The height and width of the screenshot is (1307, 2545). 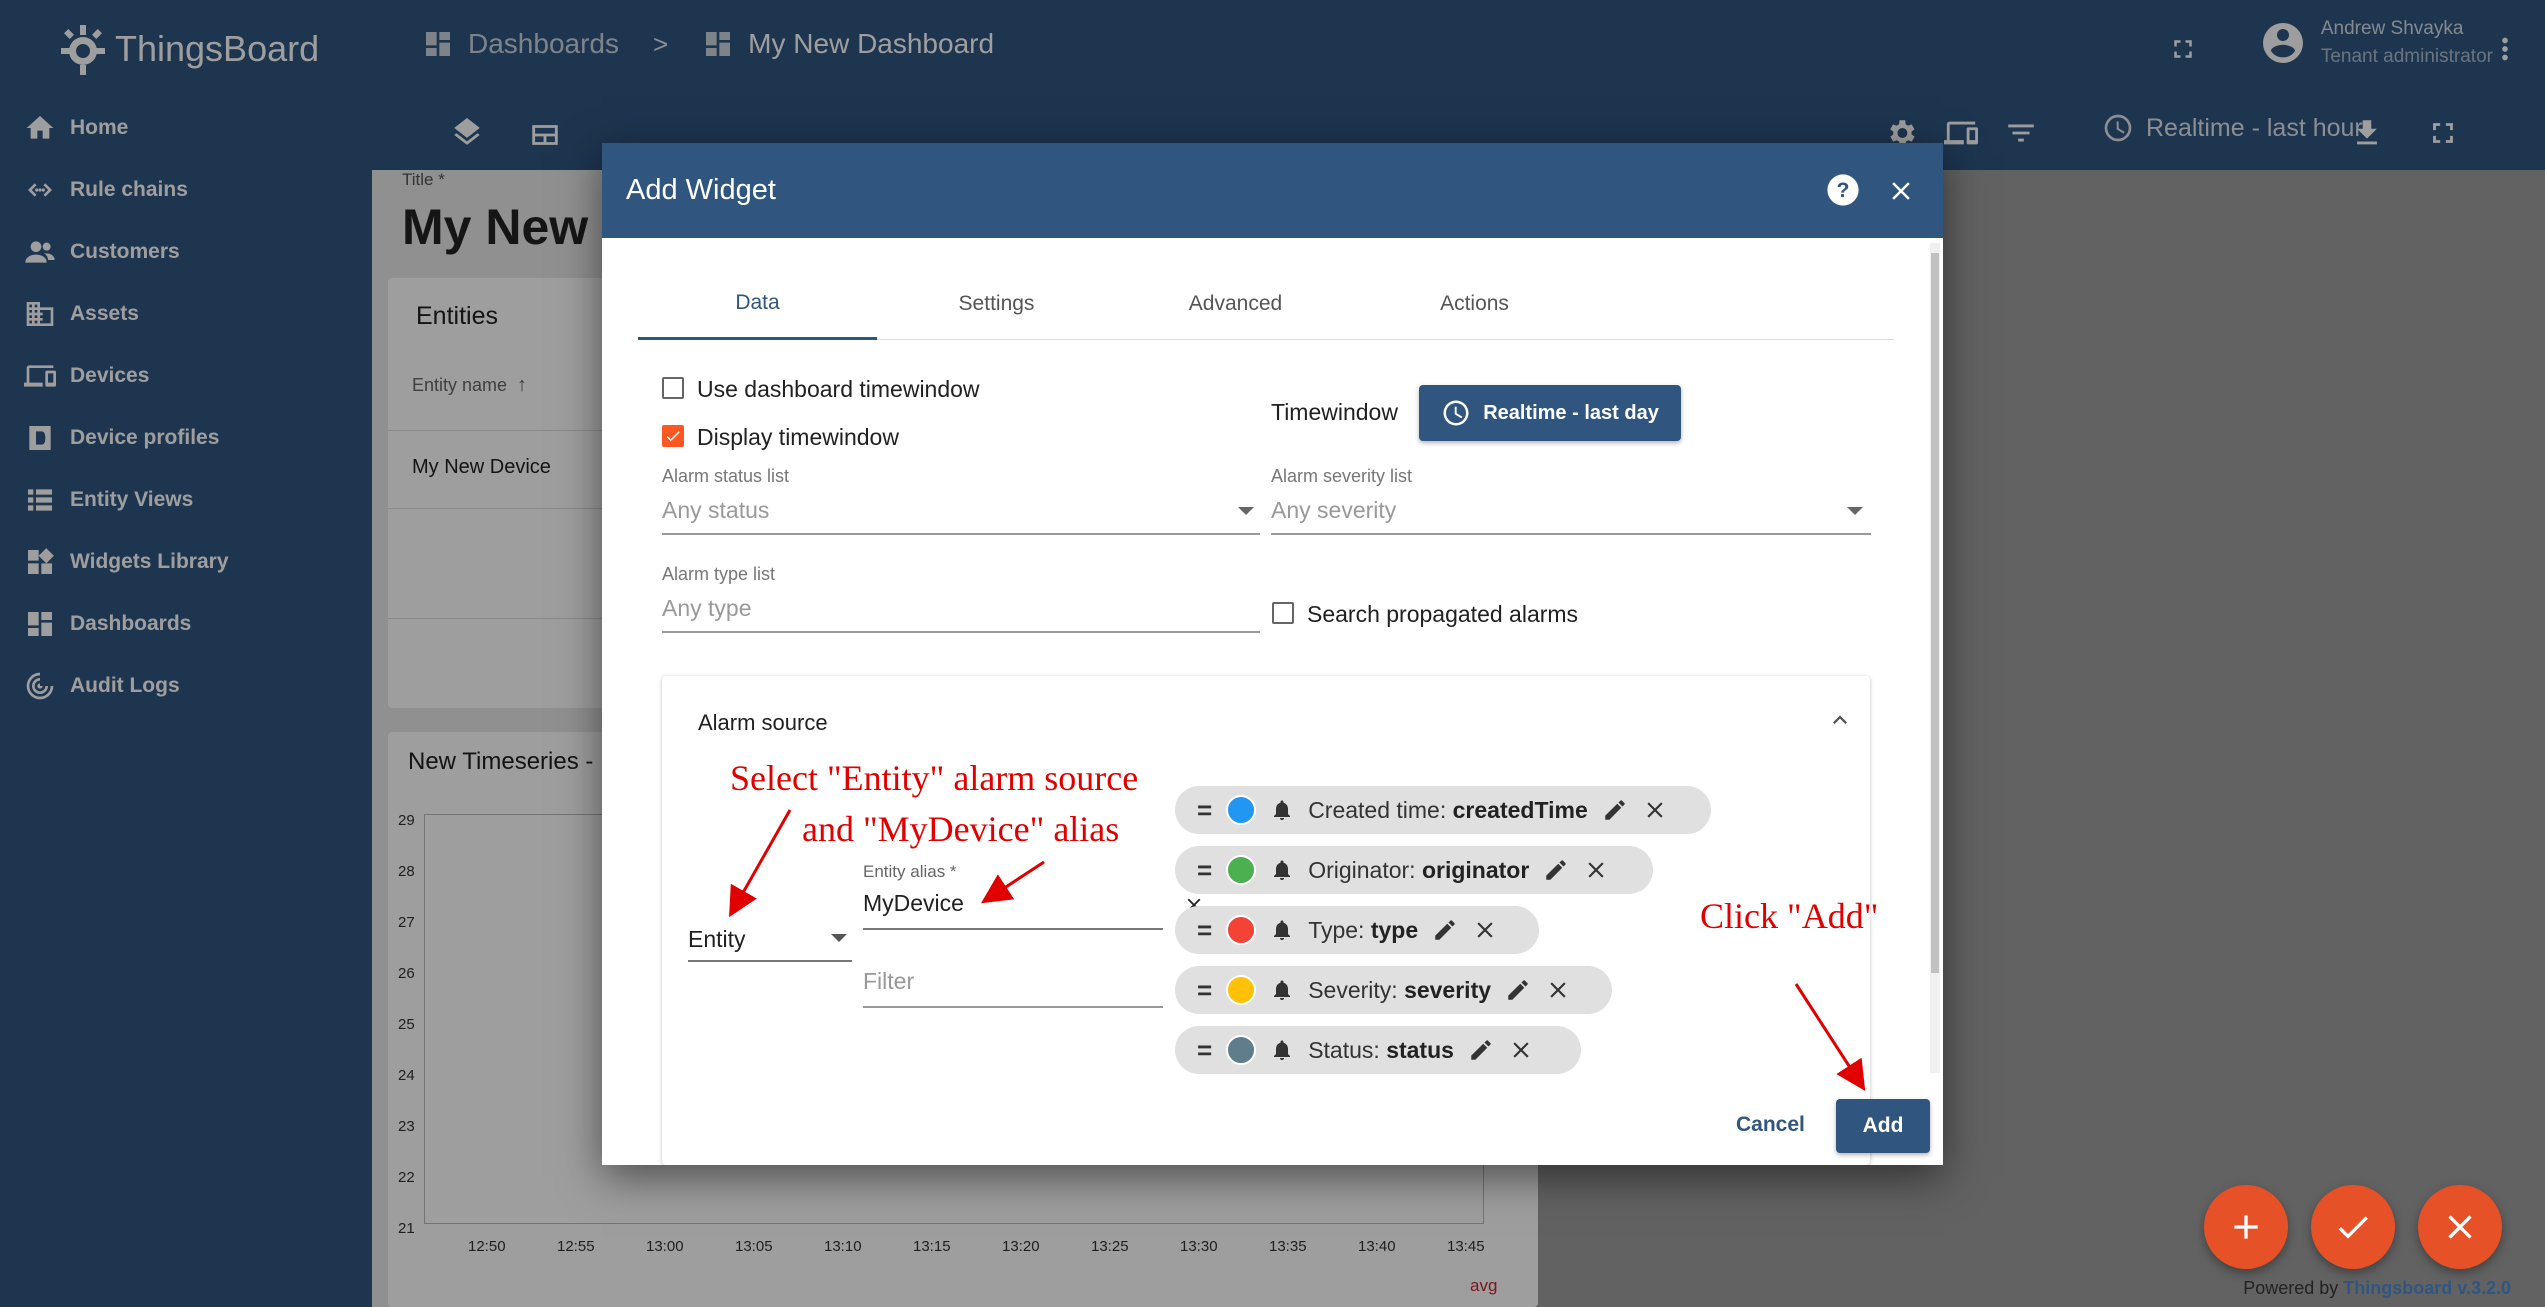 What do you see at coordinates (910, 871) in the screenshot?
I see `entity-alias-label: Entity alias *` at bounding box center [910, 871].